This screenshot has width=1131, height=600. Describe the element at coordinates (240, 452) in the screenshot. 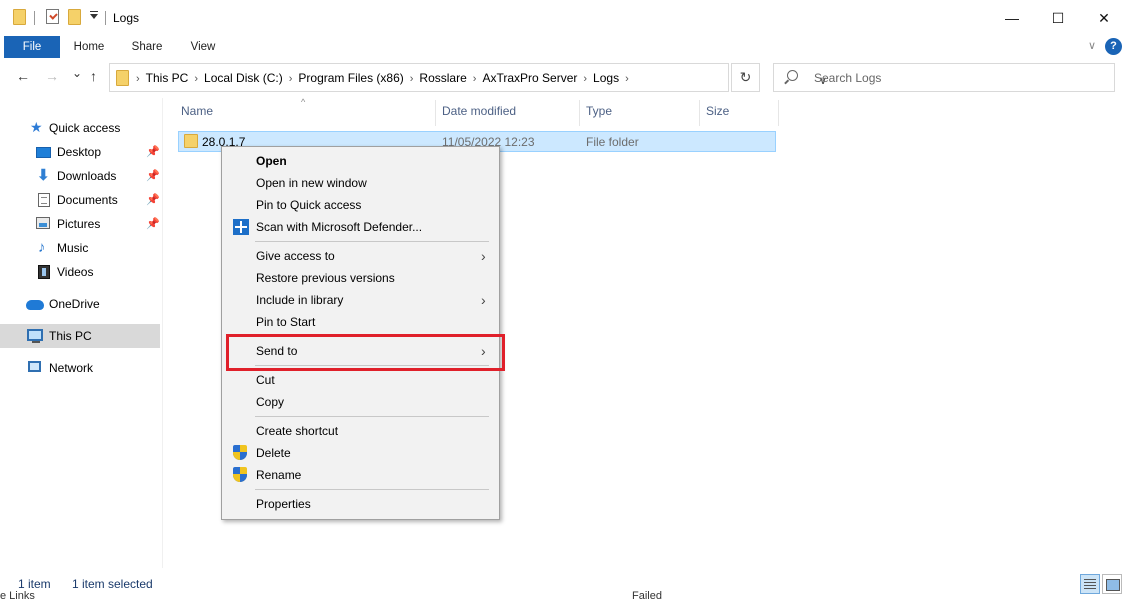

I see `uac-shield-icon` at that location.